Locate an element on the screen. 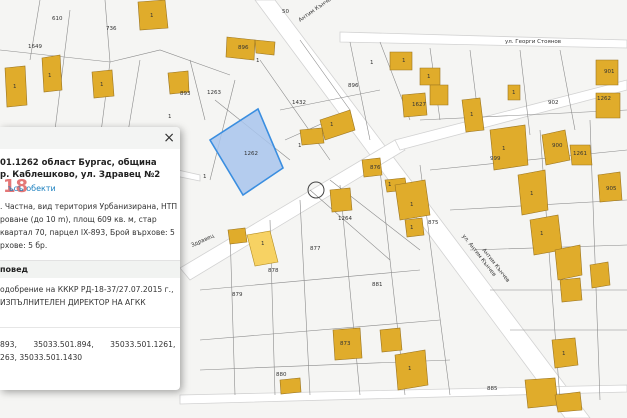  popup-tools: 18 ъсъ обекти is located at coordinates (90, 187).